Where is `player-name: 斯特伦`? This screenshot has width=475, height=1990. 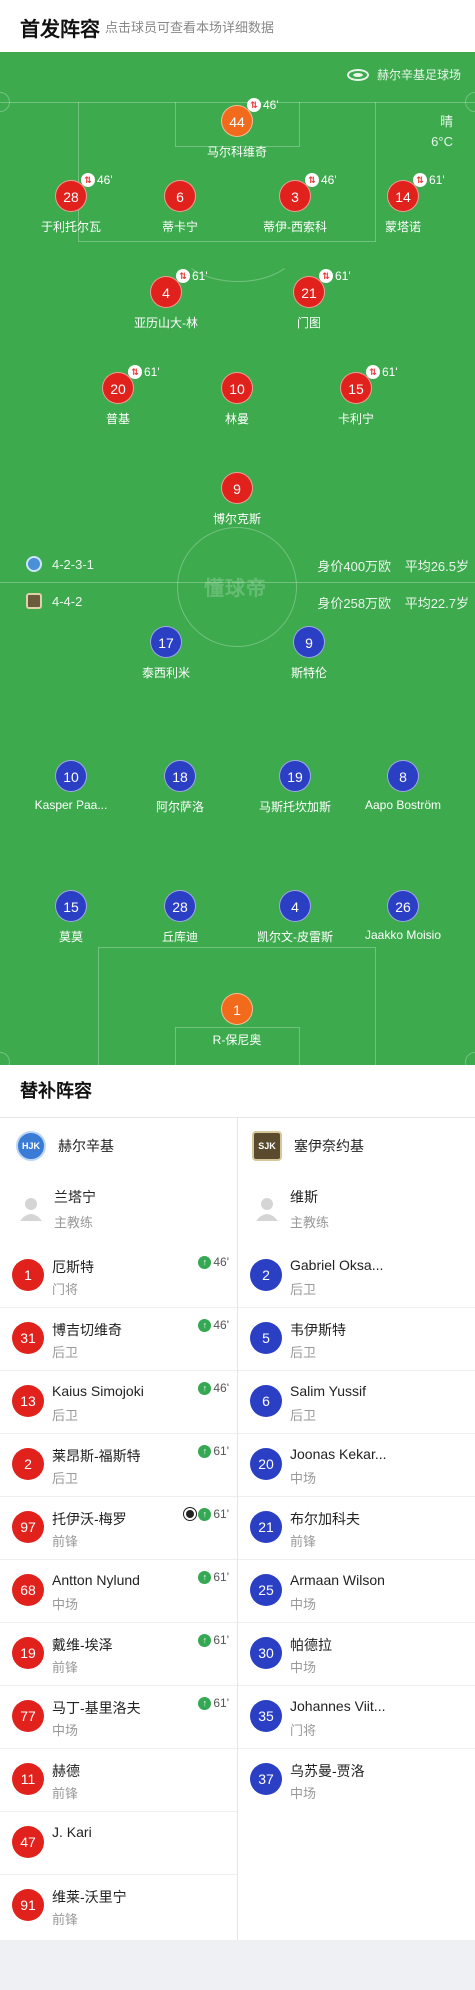
player-name: 斯特伦 is located at coordinates (308, 673).